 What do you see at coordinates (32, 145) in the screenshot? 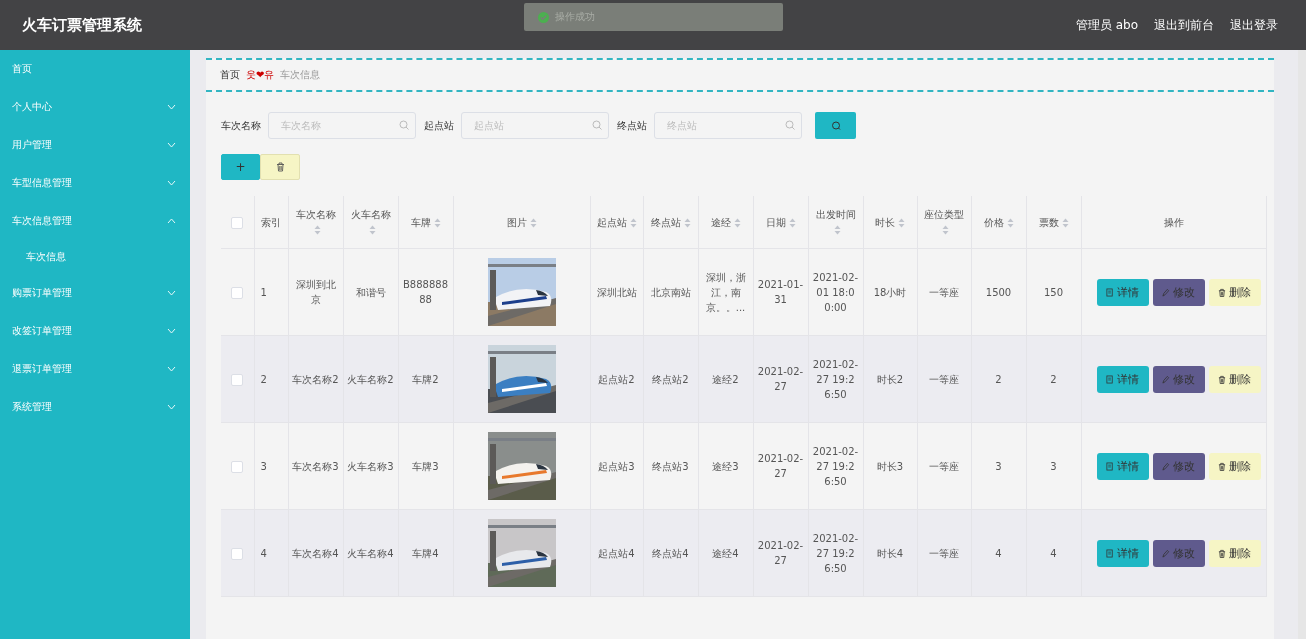
I see `sidebar-label: 用户管理` at bounding box center [32, 145].